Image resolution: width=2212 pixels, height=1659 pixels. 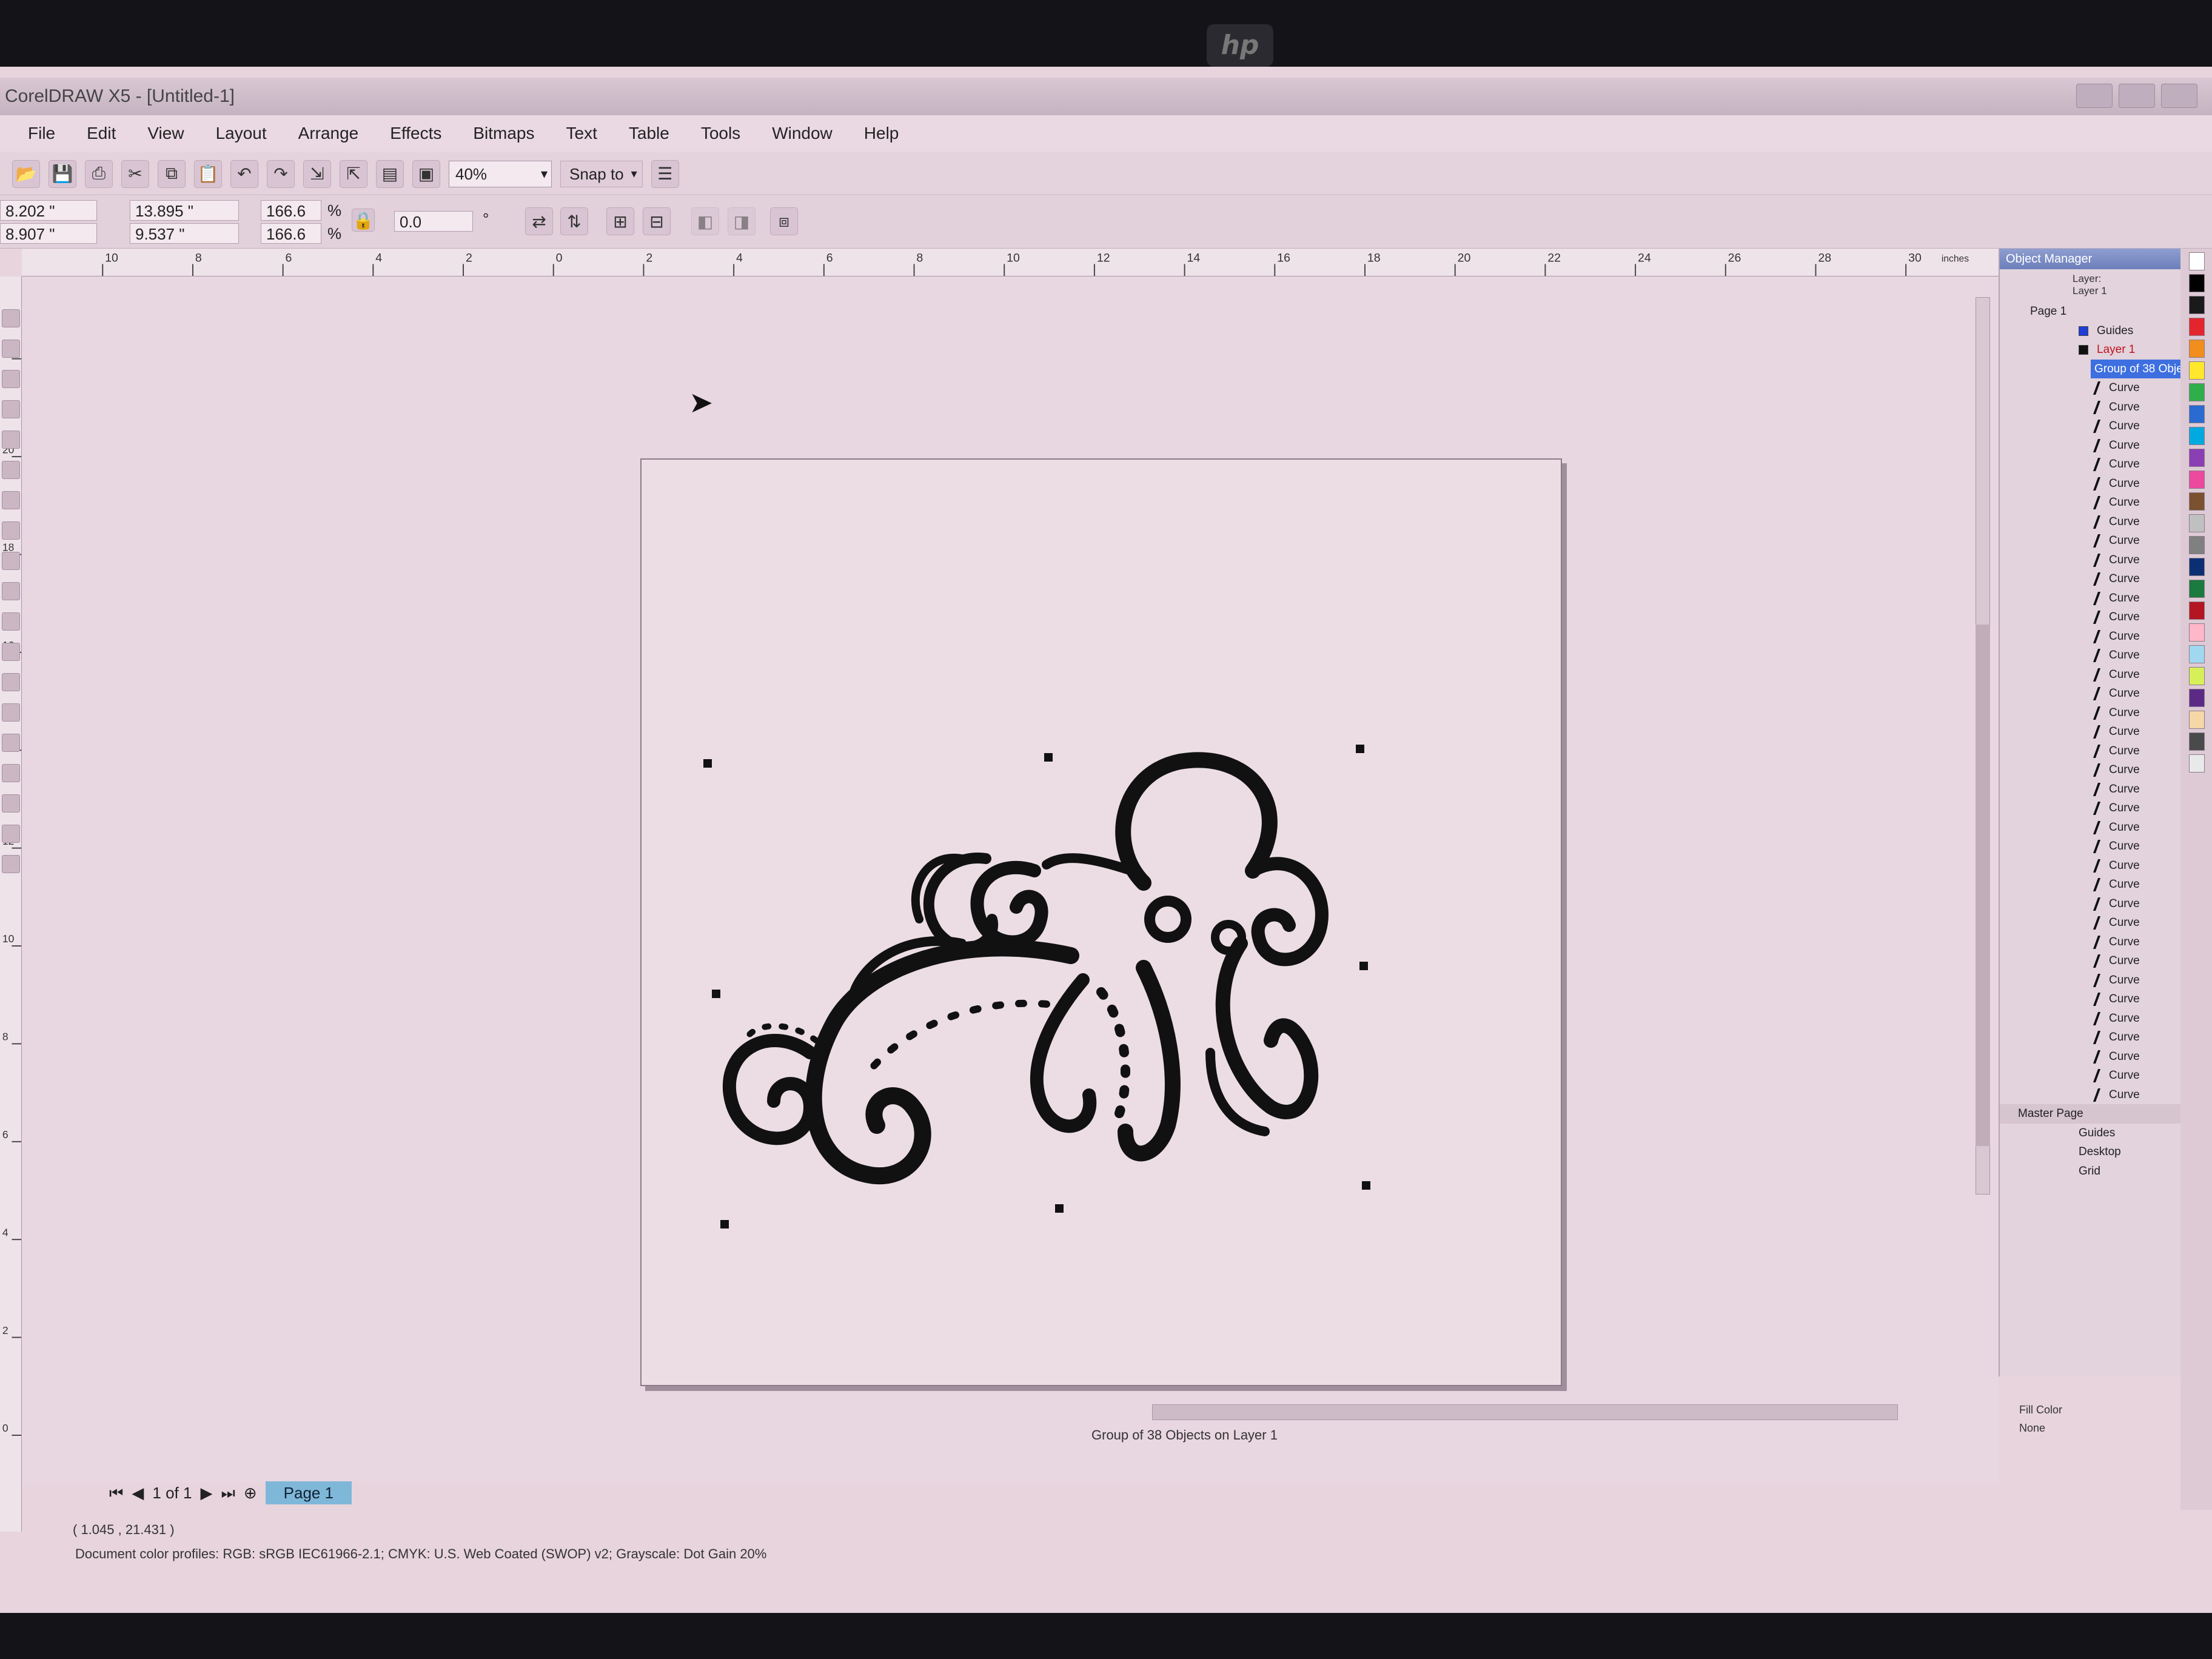 I want to click on blend-tool-icon, so click(x=11, y=743).